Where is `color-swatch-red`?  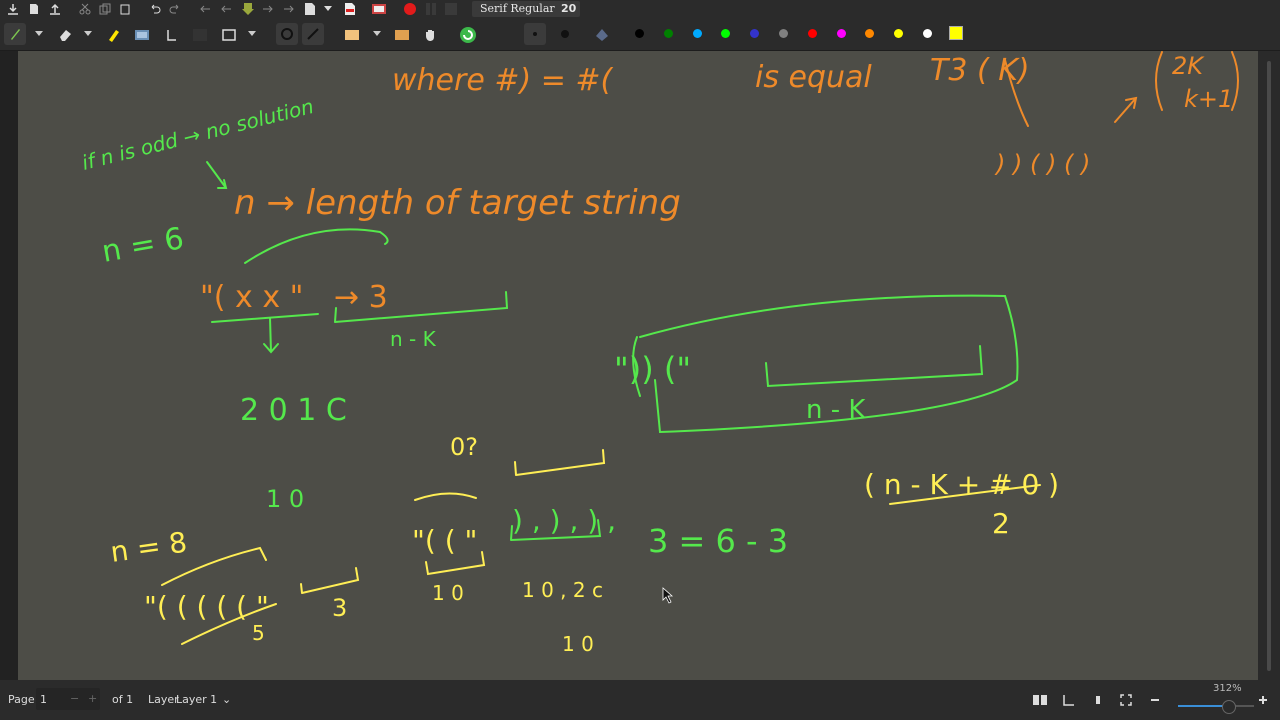 color-swatch-red is located at coordinates (812, 33).